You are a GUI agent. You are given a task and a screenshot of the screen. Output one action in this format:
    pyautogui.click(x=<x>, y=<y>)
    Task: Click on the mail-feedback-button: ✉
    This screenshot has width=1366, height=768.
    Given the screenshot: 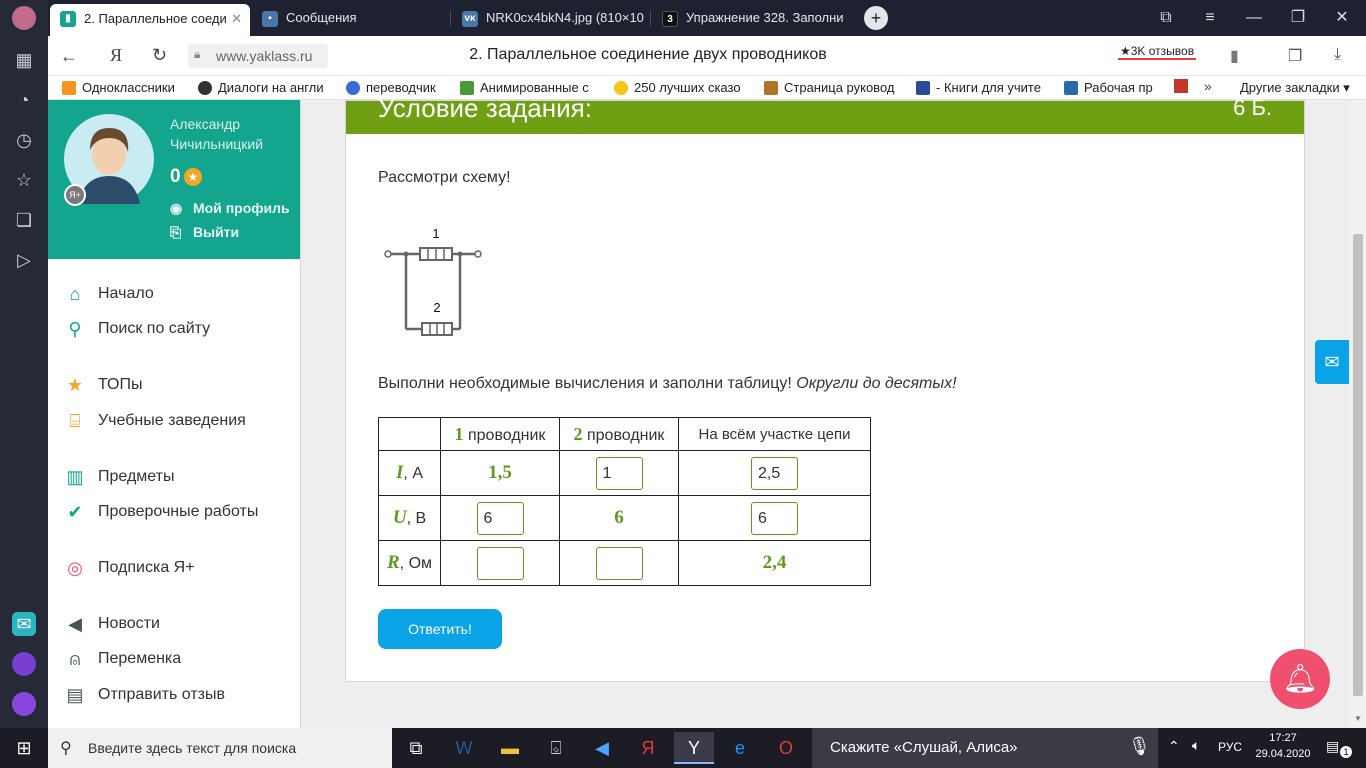 What is the action you would take?
    pyautogui.click(x=1332, y=362)
    